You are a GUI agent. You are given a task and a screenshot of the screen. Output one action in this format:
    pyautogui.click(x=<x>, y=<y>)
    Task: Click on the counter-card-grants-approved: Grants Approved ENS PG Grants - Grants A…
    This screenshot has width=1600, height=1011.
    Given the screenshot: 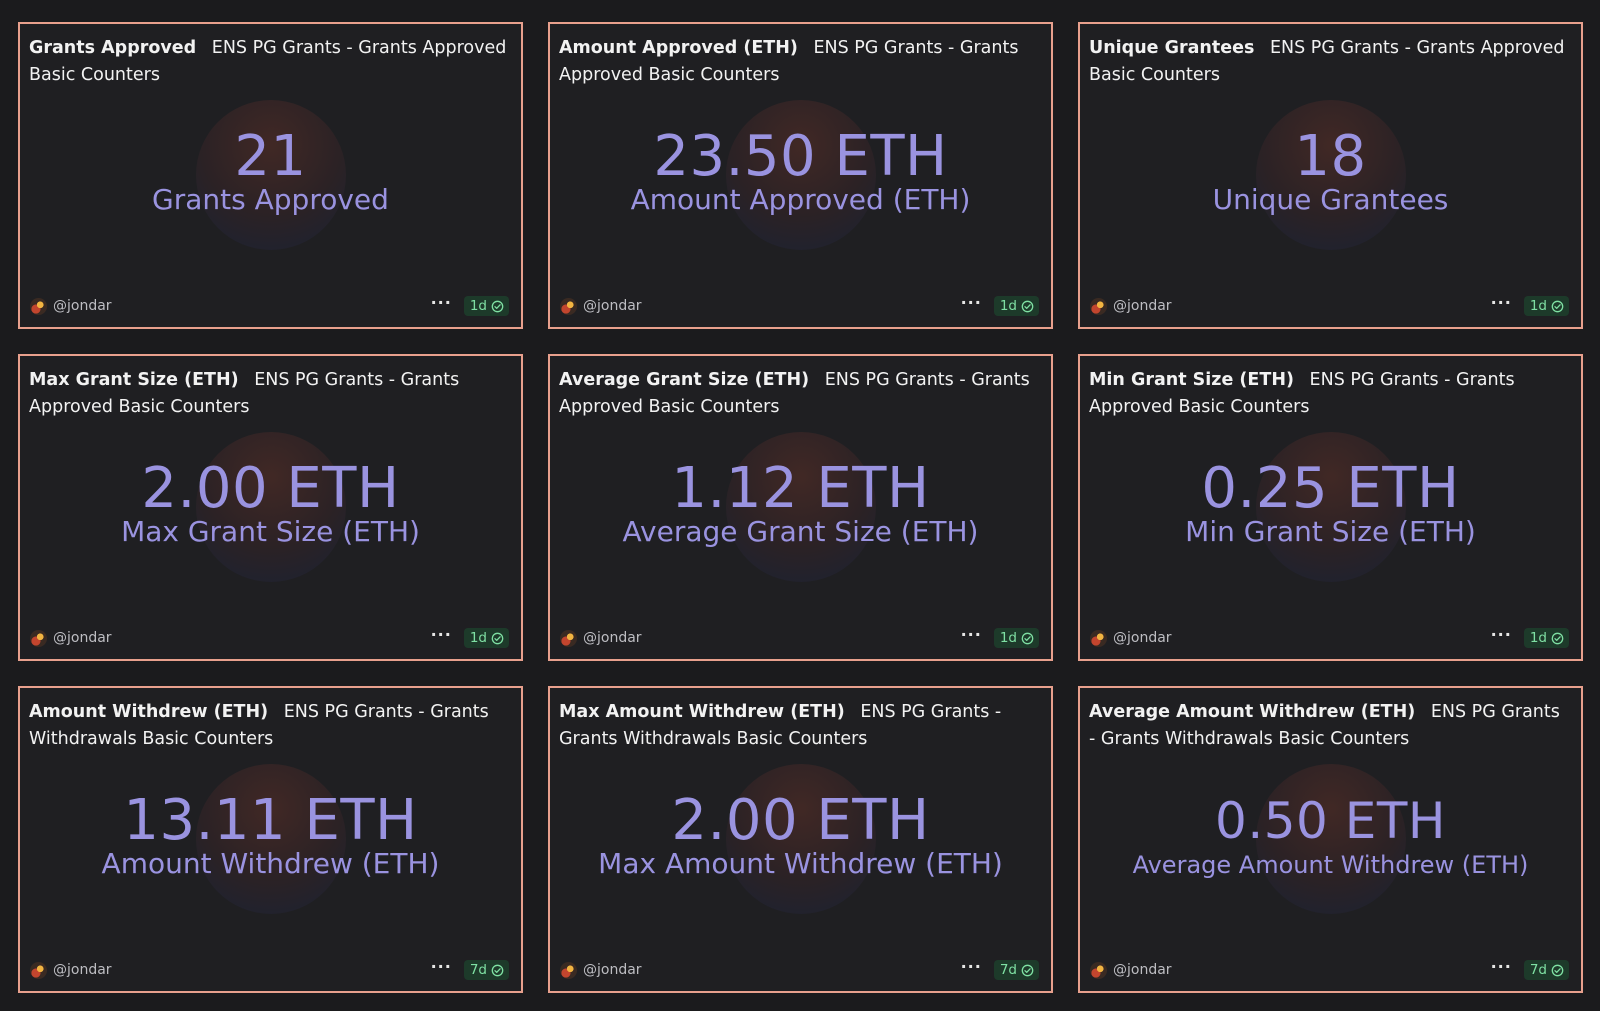 What is the action you would take?
    pyautogui.click(x=270, y=175)
    